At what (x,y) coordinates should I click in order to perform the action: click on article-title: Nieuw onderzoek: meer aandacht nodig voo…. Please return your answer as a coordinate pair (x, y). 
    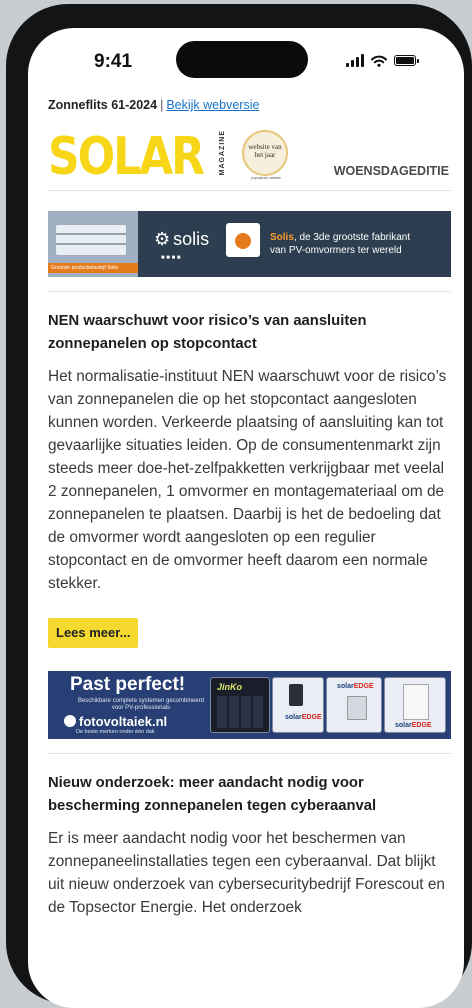
    Looking at the image, I should click on (249, 795).